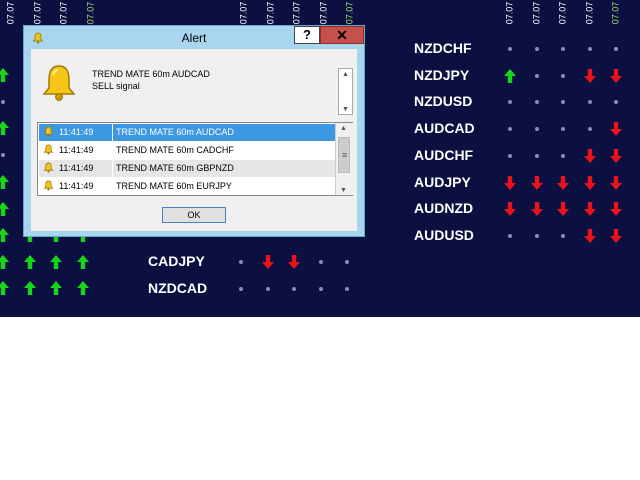 This screenshot has height=480, width=640. Describe the element at coordinates (345, 91) in the screenshot. I see `message-scrollbar: ▲ ▼` at that location.